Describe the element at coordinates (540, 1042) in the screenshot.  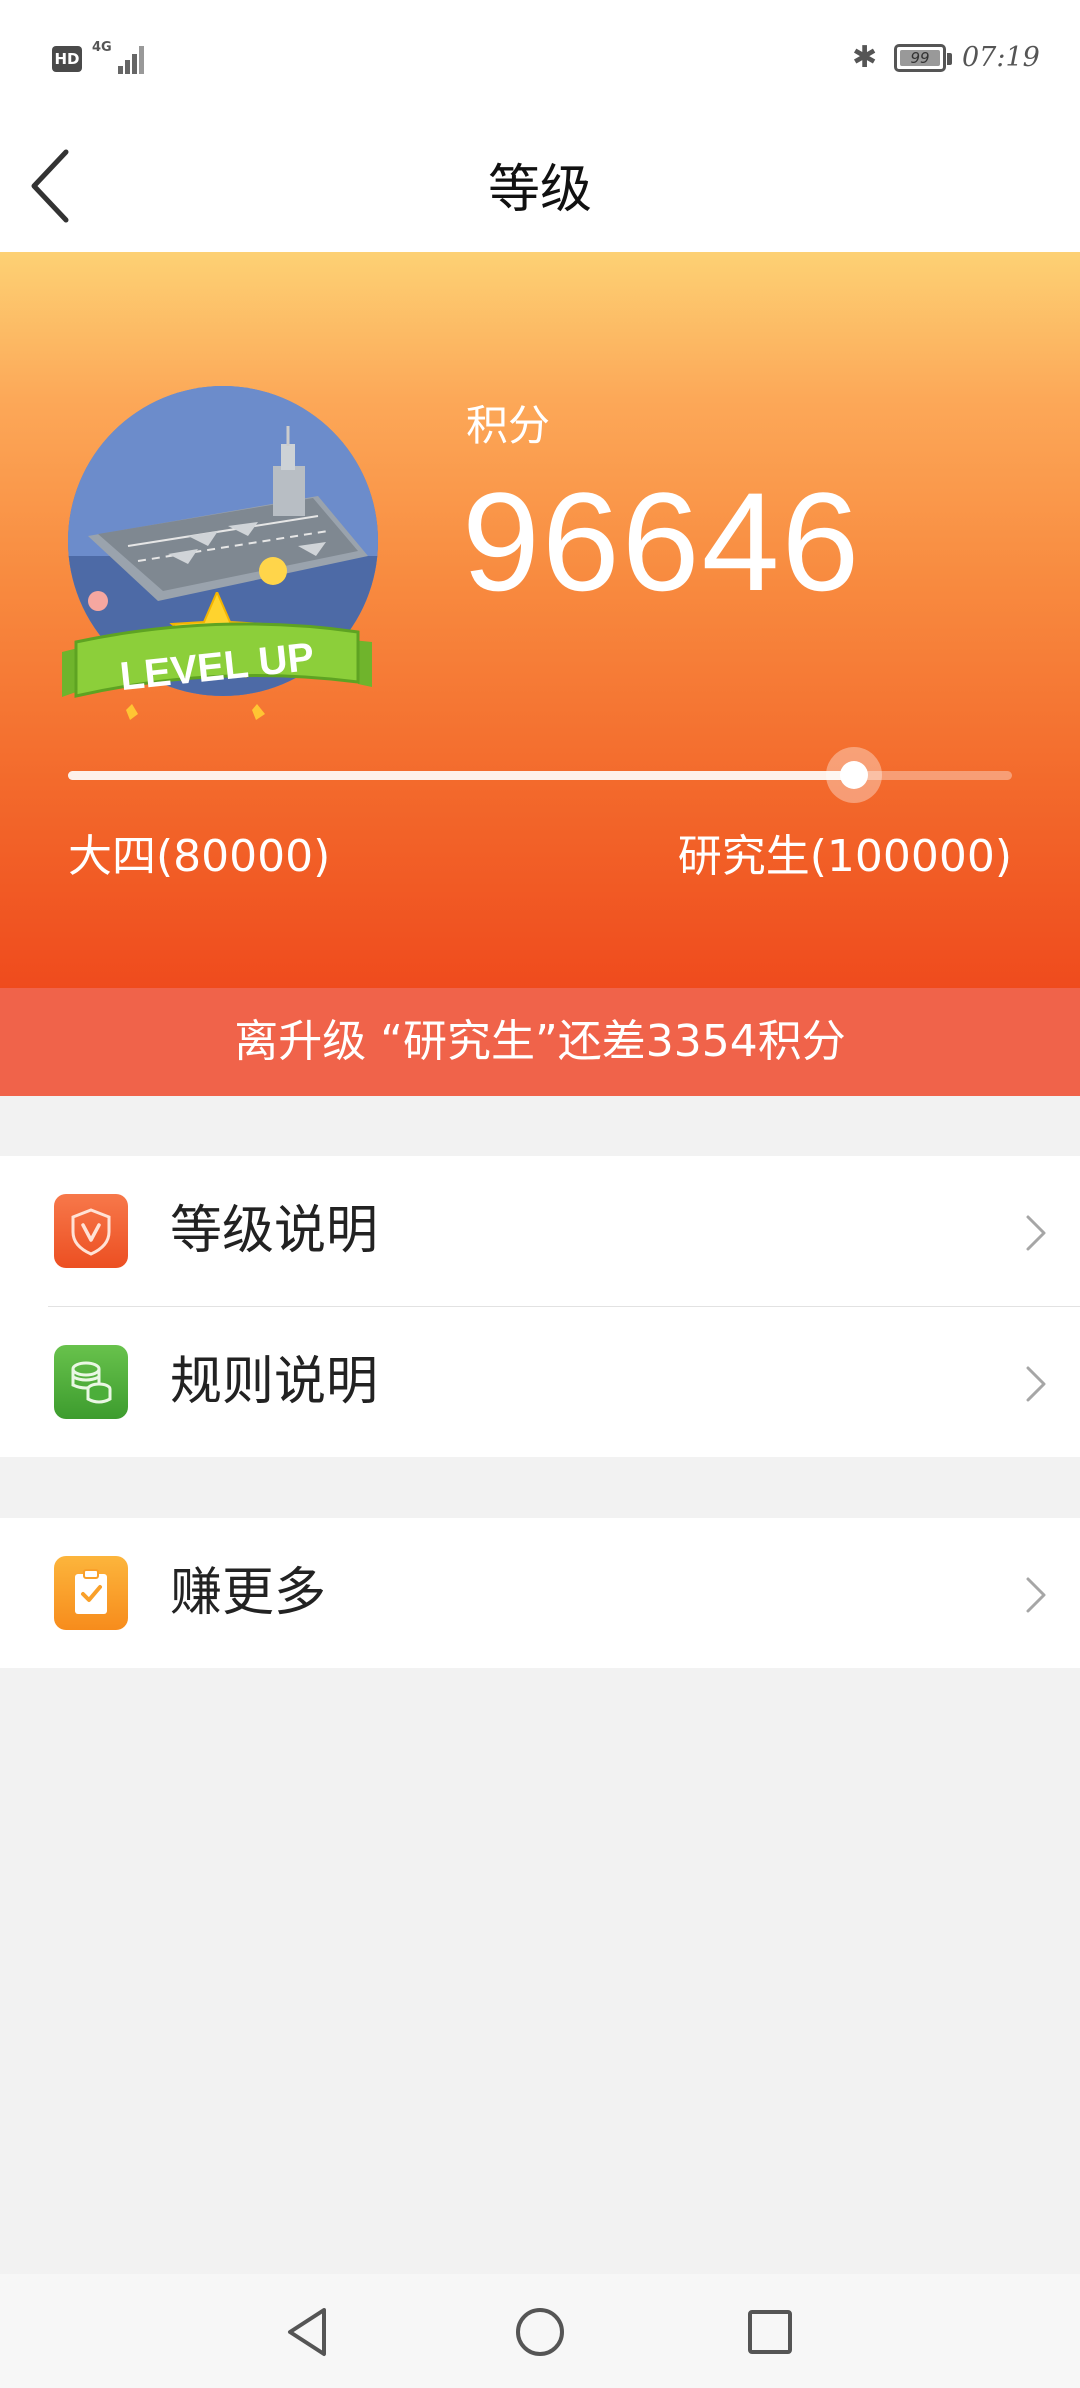
I see `remaining-points-banner: 离升级 “研究生”还差3354积分` at that location.